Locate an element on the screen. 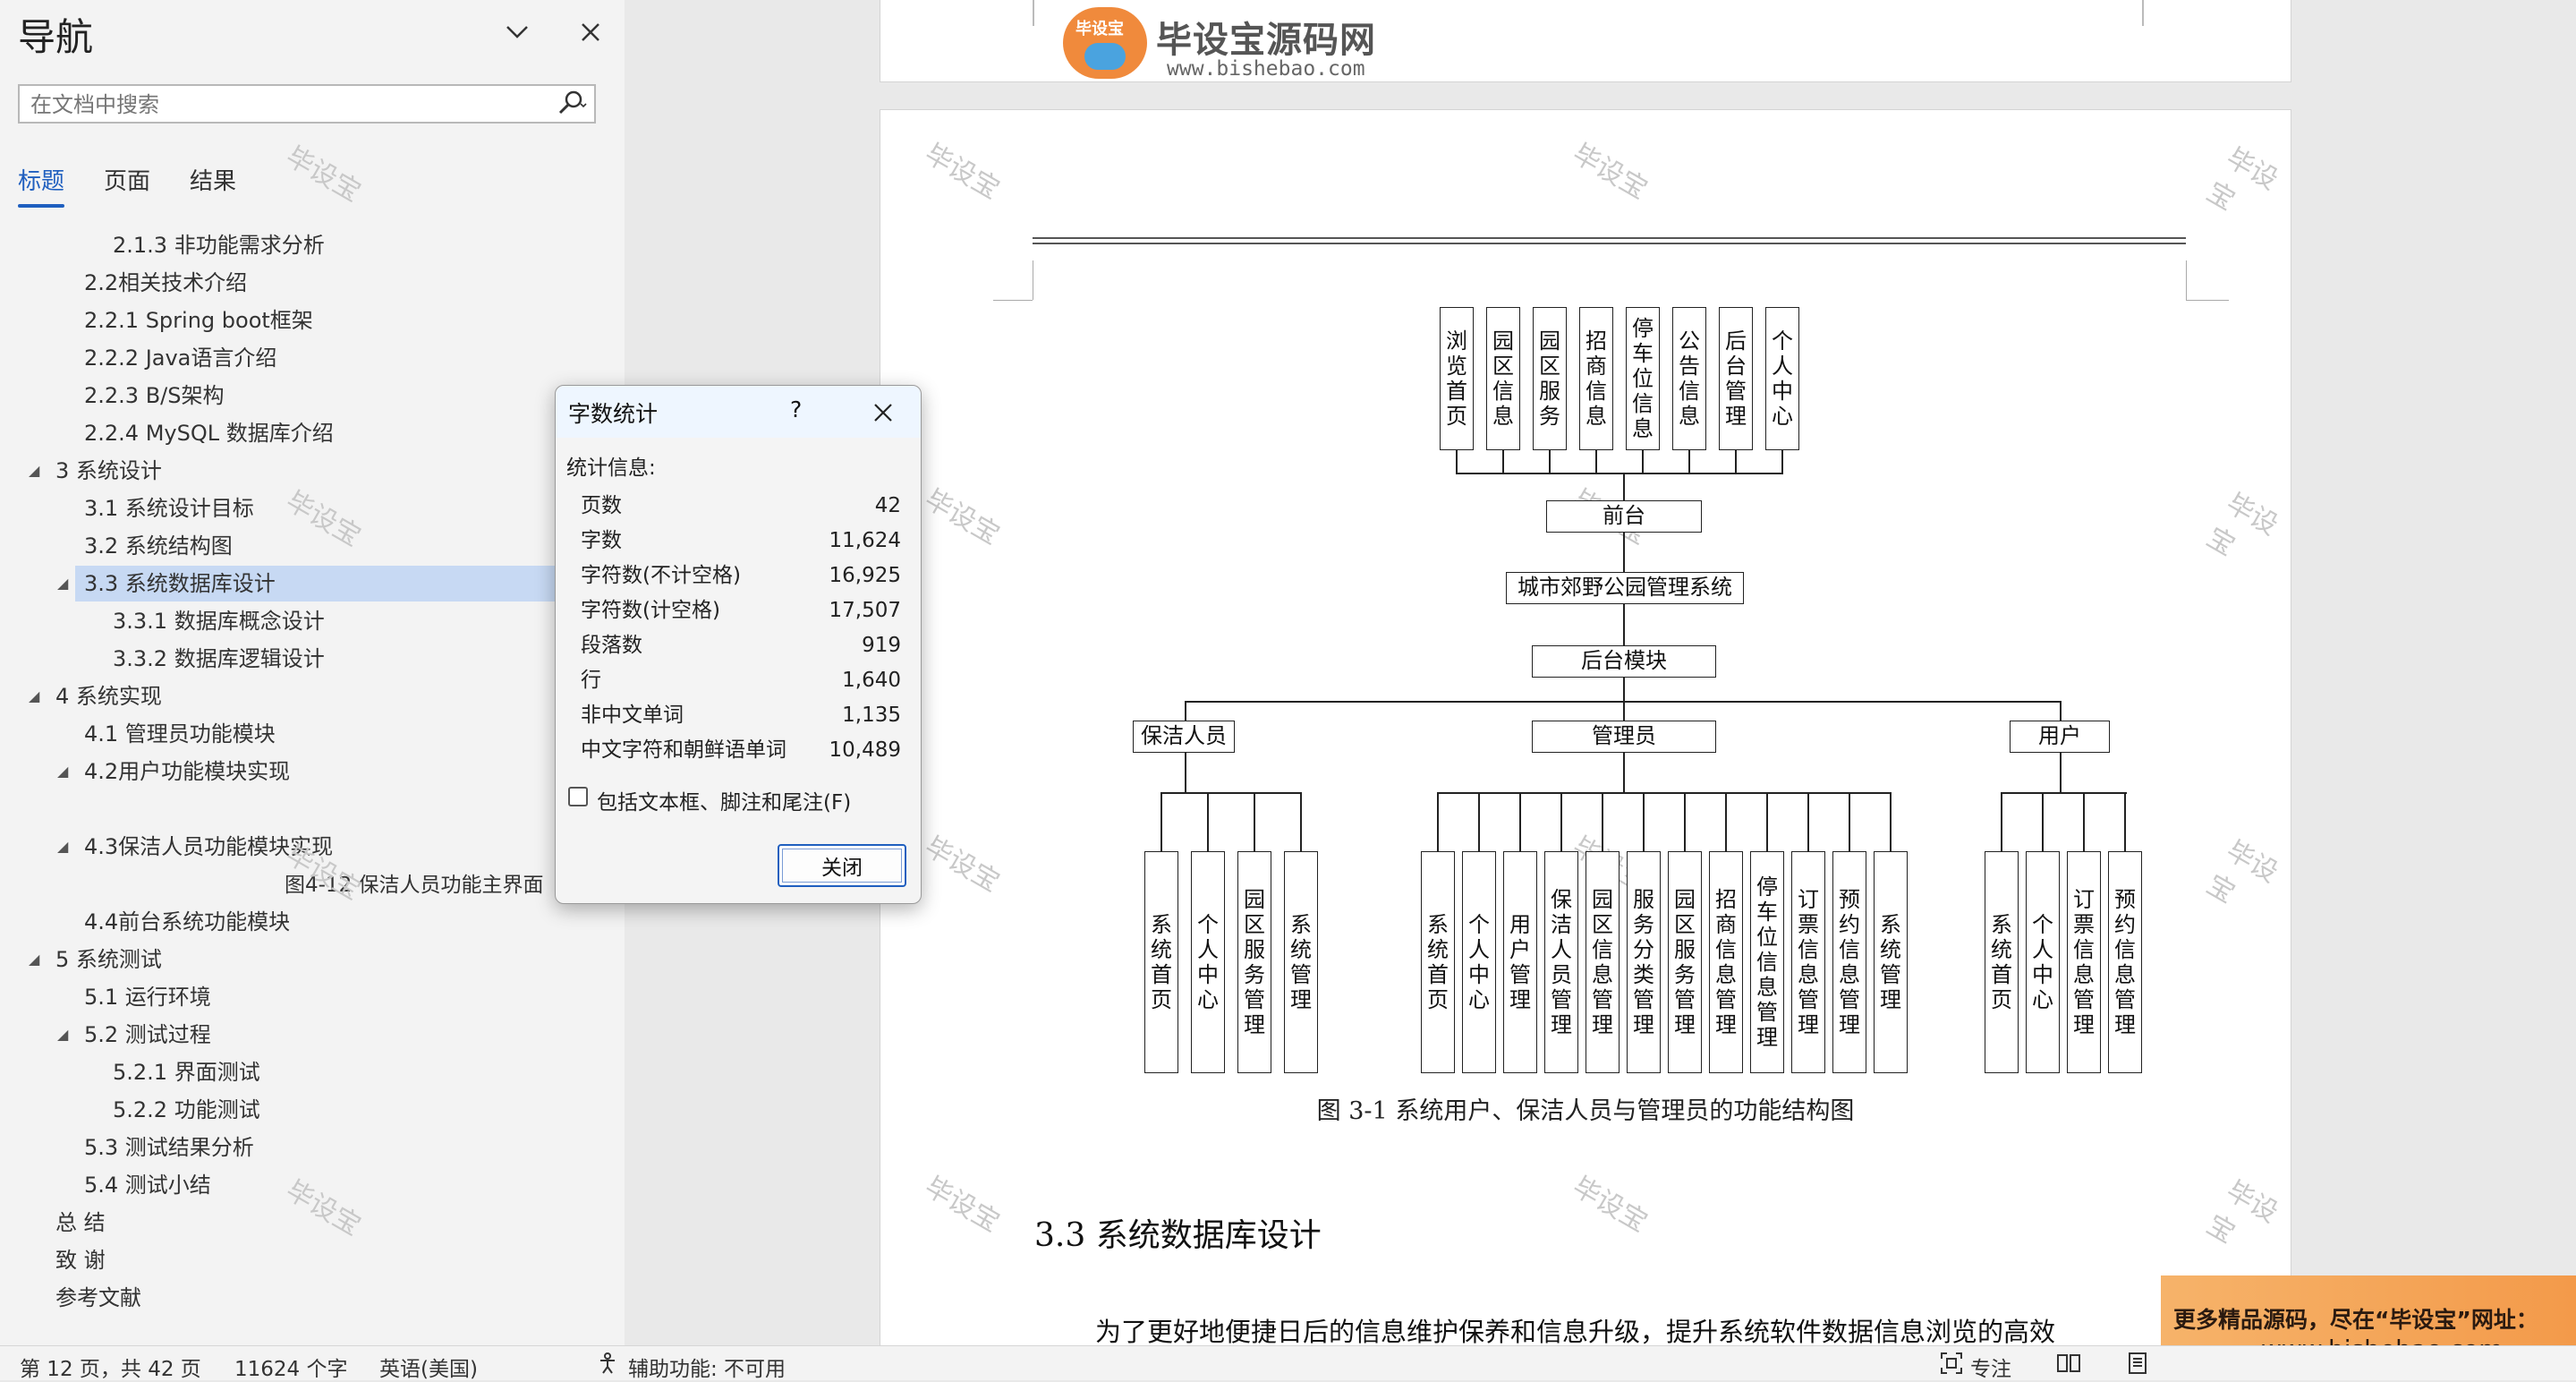  outline-item: 4.4前台系统功能模块 is located at coordinates (187, 922).